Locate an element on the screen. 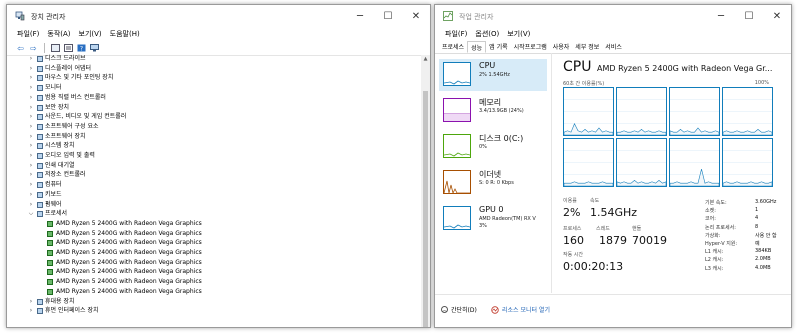 The image size is (800, 335). tab-startup: 시작프로그램 is located at coordinates (530, 47).